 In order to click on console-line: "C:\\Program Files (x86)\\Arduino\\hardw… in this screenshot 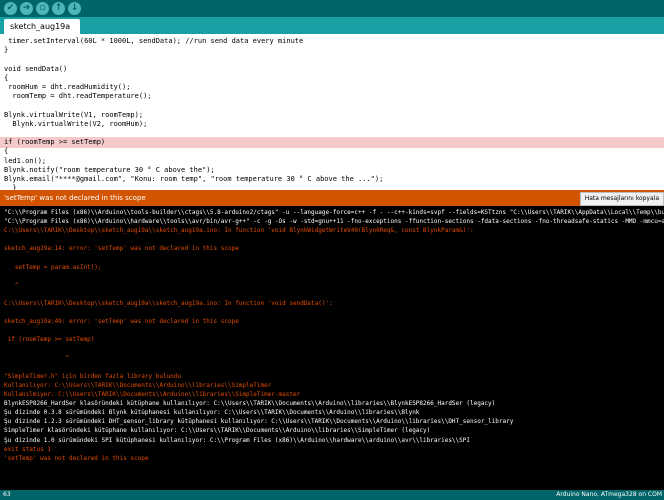, I will do `click(334, 222)`.